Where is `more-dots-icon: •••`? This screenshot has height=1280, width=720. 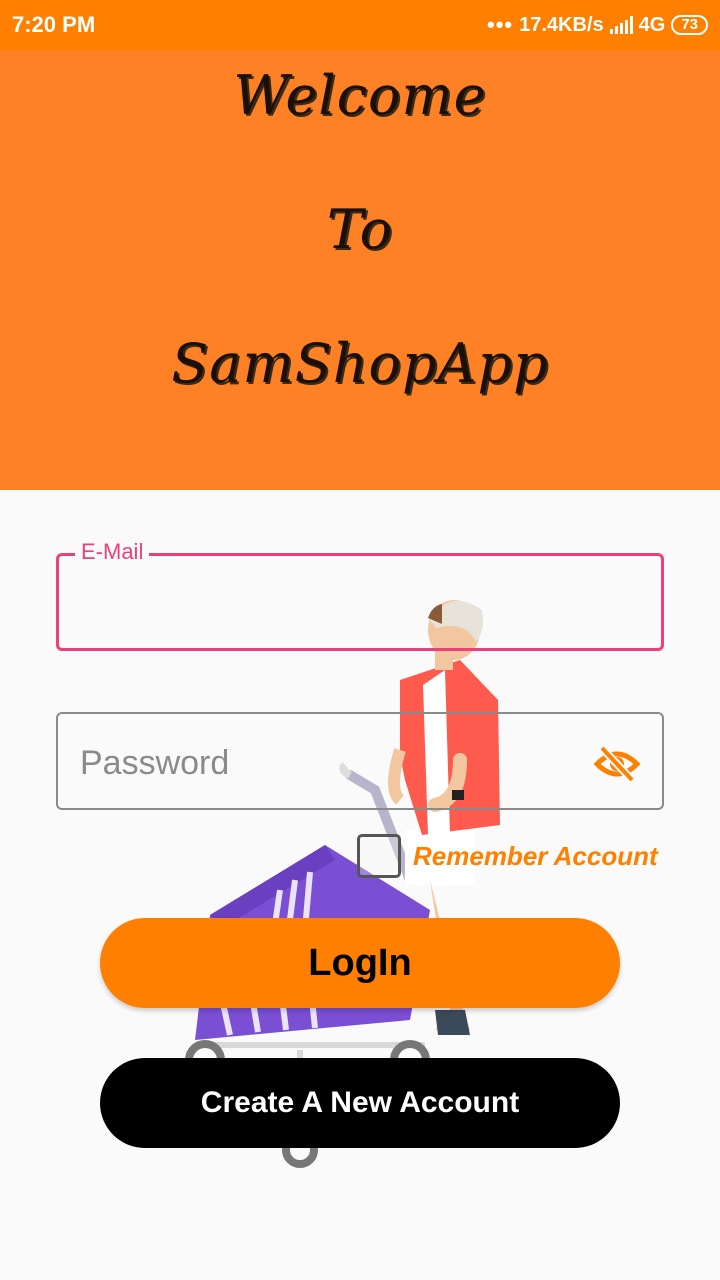 more-dots-icon: ••• is located at coordinates (500, 24).